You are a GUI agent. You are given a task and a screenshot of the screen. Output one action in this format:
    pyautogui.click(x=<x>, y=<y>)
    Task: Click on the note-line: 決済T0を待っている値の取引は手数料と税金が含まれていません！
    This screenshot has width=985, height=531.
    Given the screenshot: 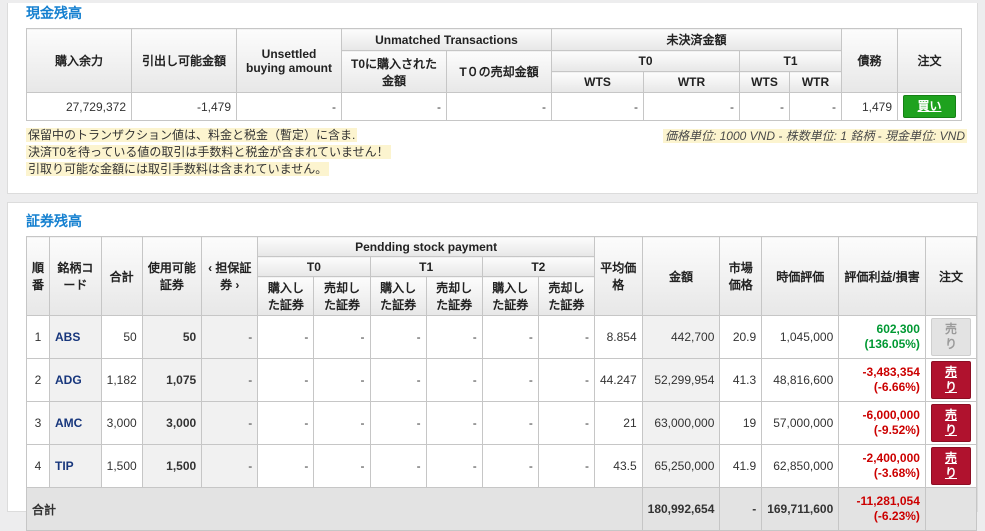 What is the action you would take?
    pyautogui.click(x=208, y=152)
    